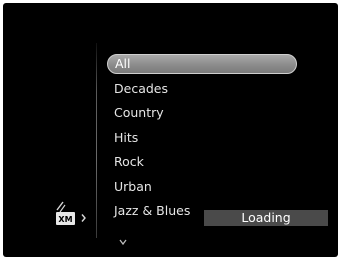 This screenshot has height=260, width=341. I want to click on menu-item-all: All, so click(202, 64).